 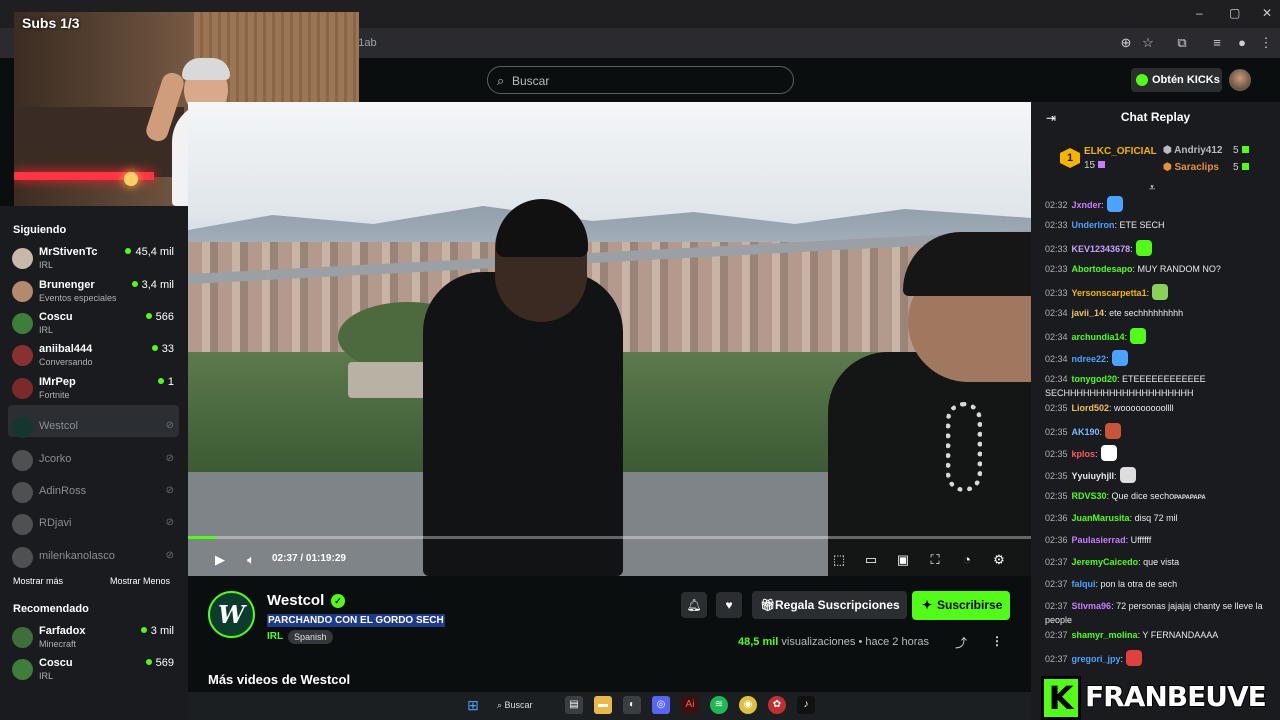 What do you see at coordinates (1159, 292) in the screenshot?
I see `chat-message: 02:33 Yersonscarpetta1:` at bounding box center [1159, 292].